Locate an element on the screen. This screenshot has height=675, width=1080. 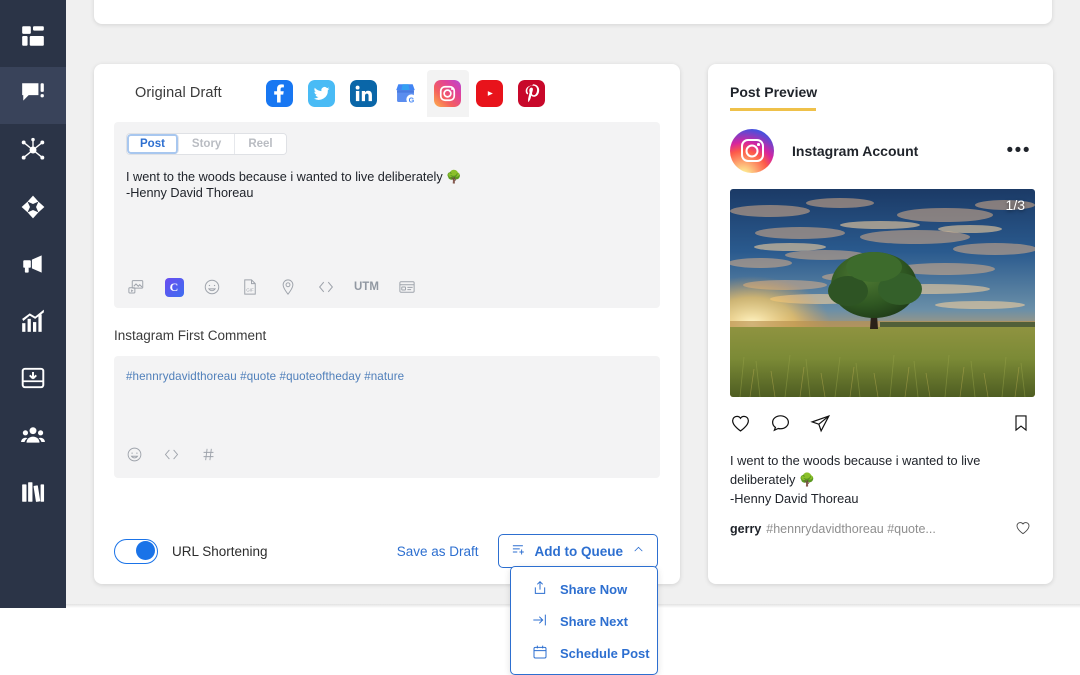
url-shortening-toggle is located at coordinates (136, 551).